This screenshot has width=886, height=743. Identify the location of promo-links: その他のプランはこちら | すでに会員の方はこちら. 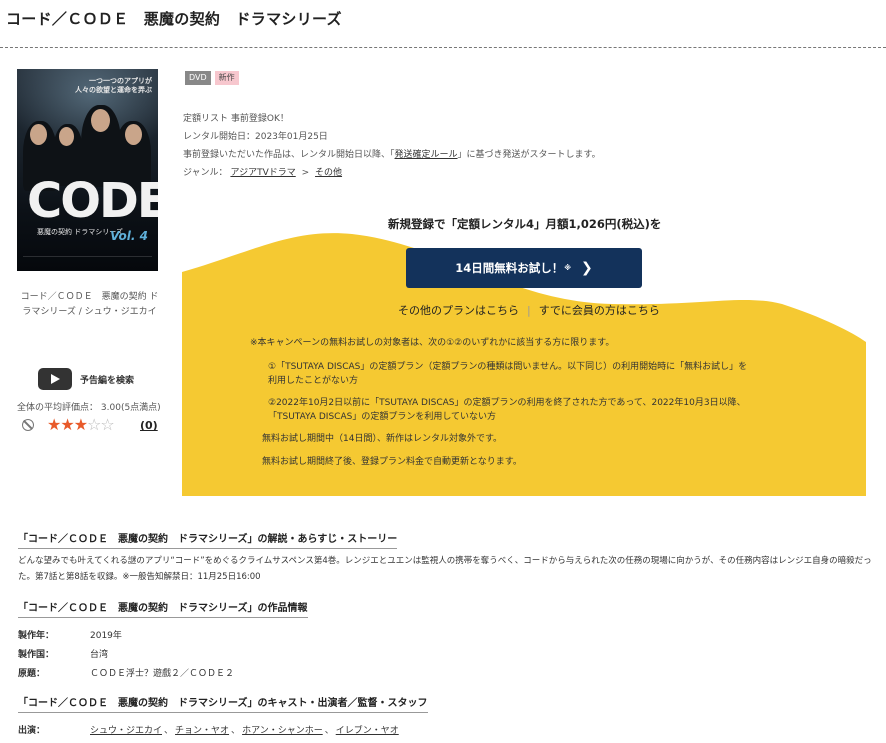
(529, 310).